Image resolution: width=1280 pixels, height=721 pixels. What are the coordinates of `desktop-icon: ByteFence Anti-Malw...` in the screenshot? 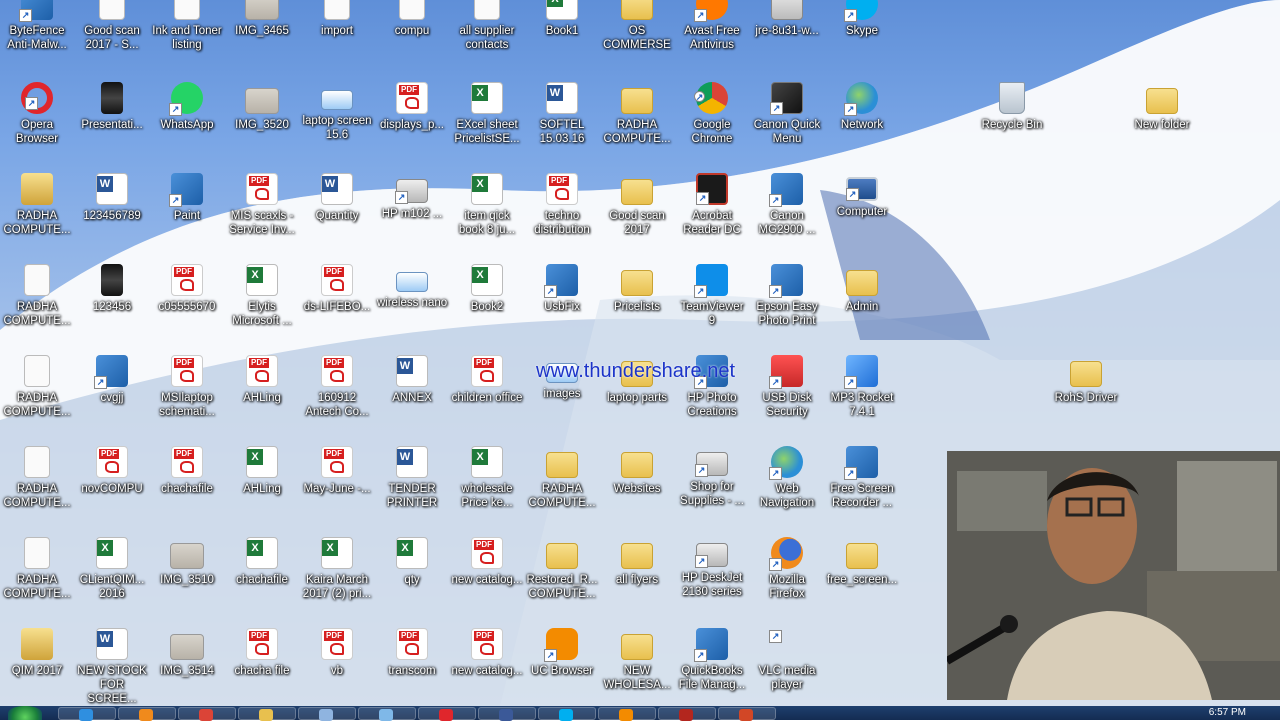 It's located at (37, 36).